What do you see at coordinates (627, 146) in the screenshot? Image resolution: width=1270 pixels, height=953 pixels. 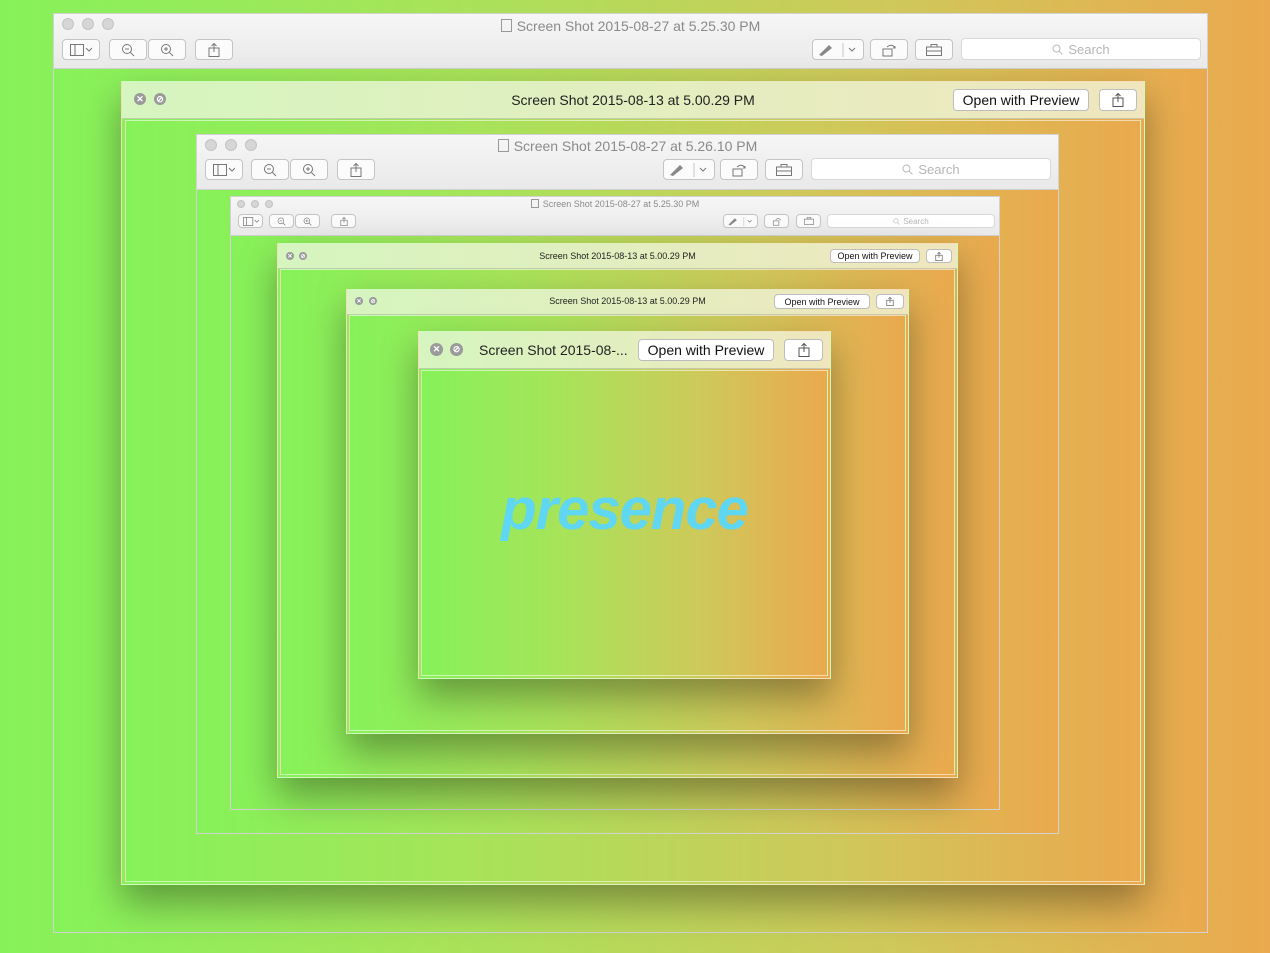 I see `window-title: Screen Shot 2015-08-27 at 5.26.10 PM` at bounding box center [627, 146].